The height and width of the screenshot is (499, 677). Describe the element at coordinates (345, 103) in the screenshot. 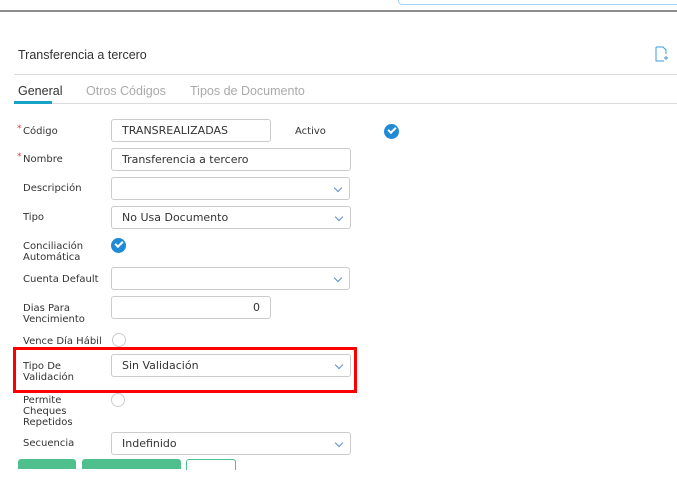

I see `tabs-divider` at that location.